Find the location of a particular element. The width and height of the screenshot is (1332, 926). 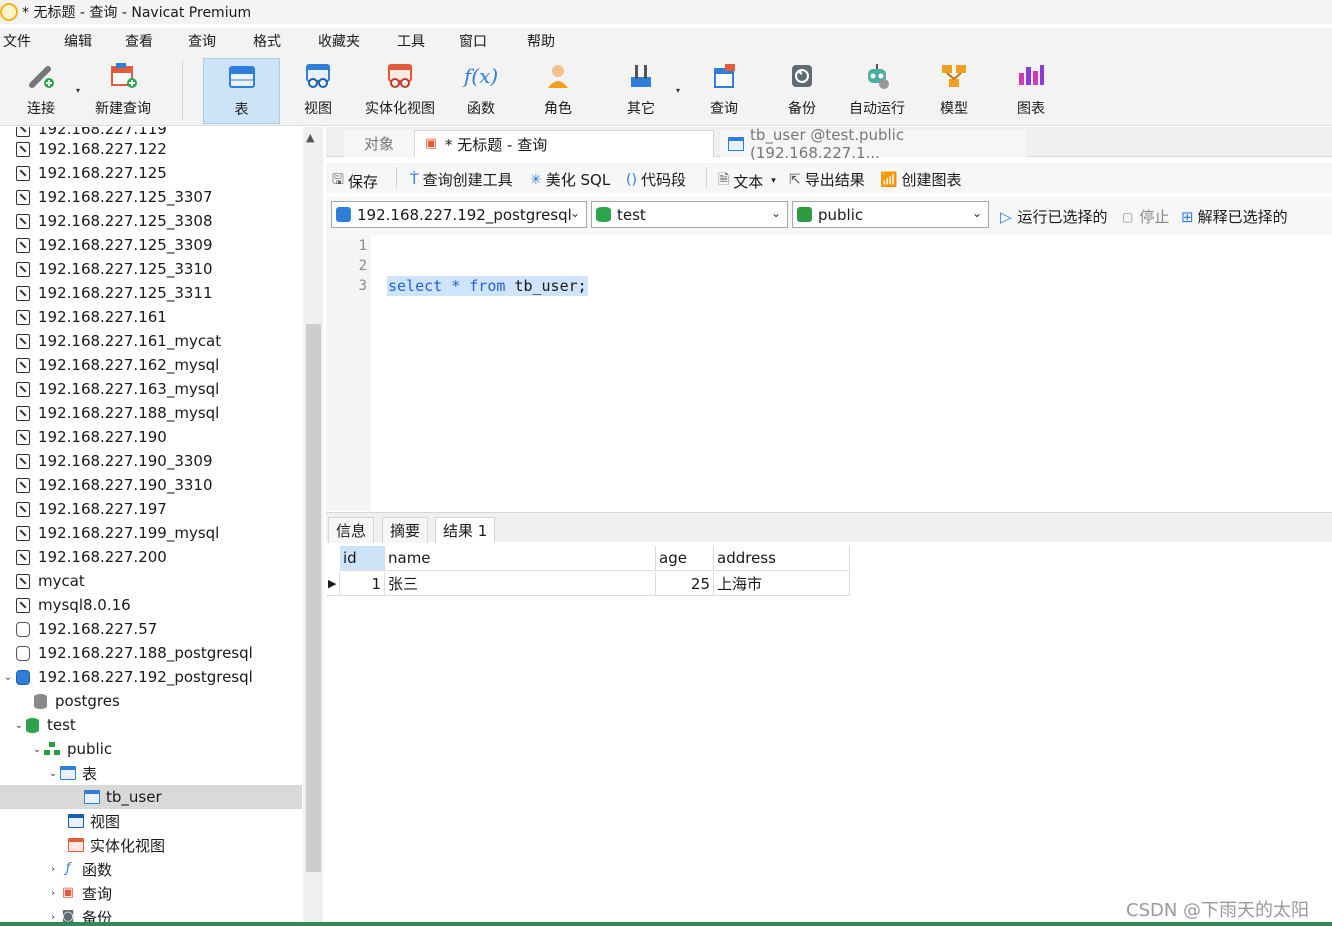

tree-connection-item: 192.168.227.125_3309 is located at coordinates (151, 245).